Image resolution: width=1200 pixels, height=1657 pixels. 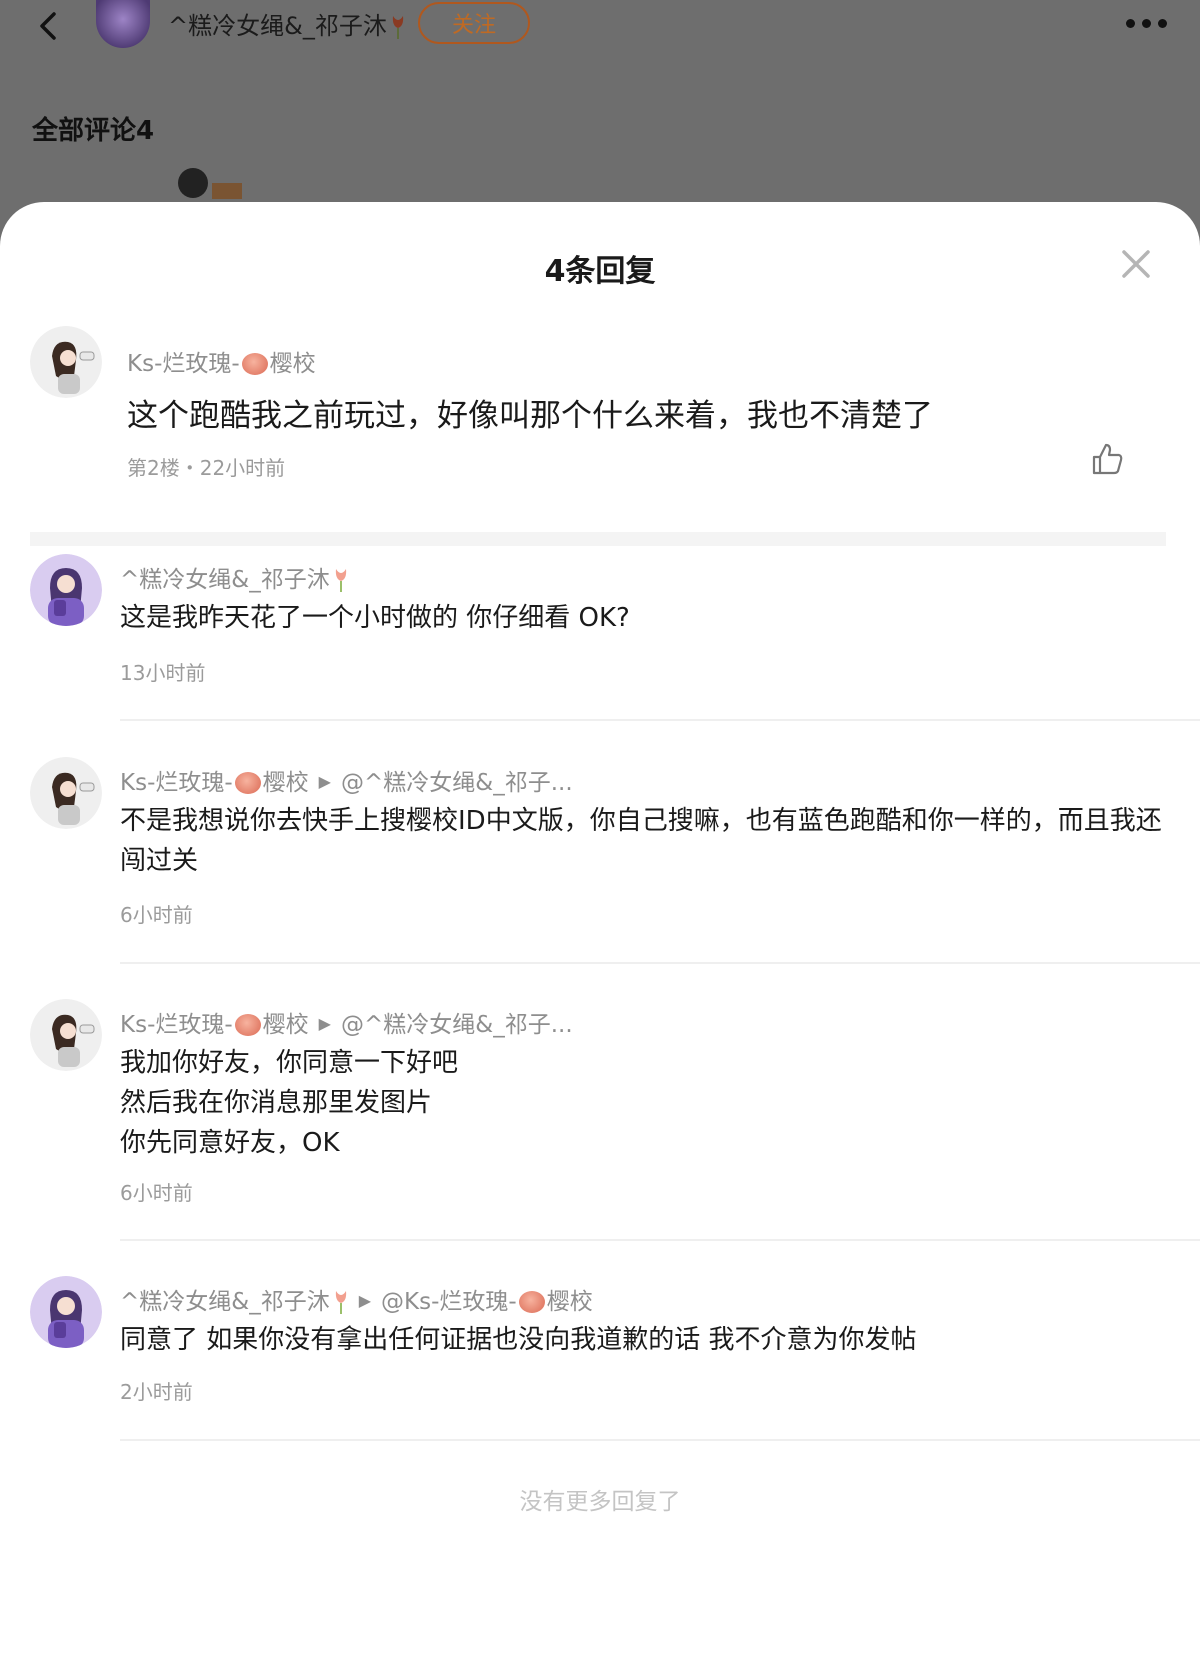 I want to click on author-username-text: ^糕冷女绳&_祁子沐, so click(x=277, y=26).